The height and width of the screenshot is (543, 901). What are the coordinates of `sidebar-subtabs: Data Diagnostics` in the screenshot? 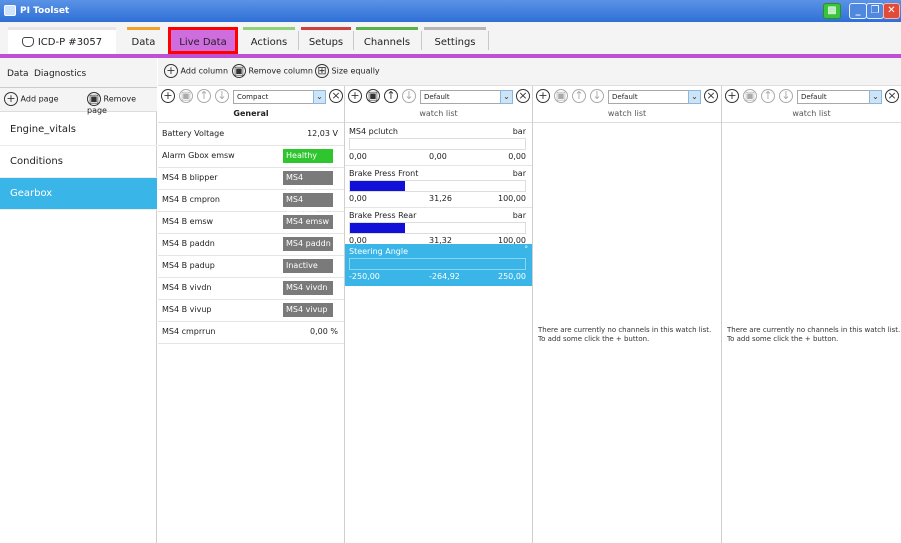 It's located at (78, 73).